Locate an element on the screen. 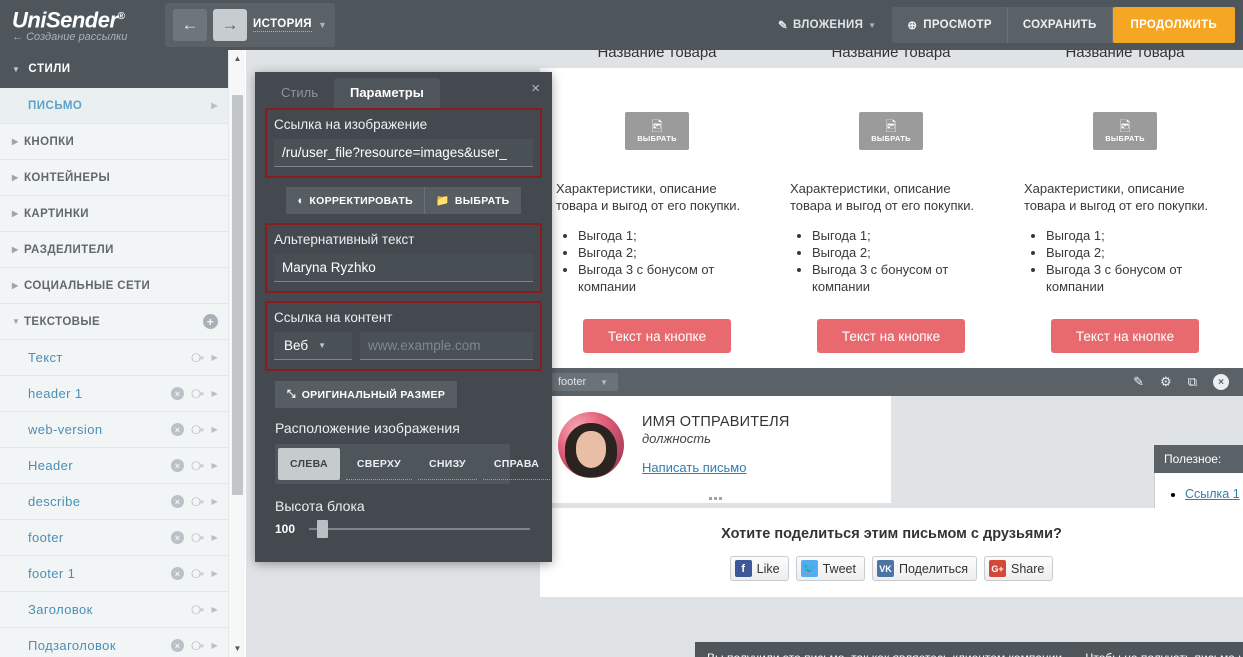 This screenshot has height=657, width=1243. sidebar-item-footer-1: footer 1 × ⧂ ▶ is located at coordinates (114, 574).